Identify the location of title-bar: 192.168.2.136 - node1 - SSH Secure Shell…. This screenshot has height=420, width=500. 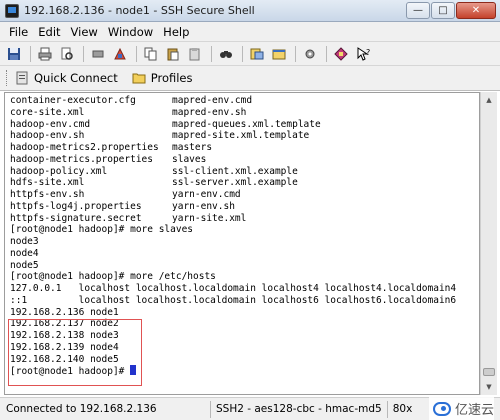
(250, 11).